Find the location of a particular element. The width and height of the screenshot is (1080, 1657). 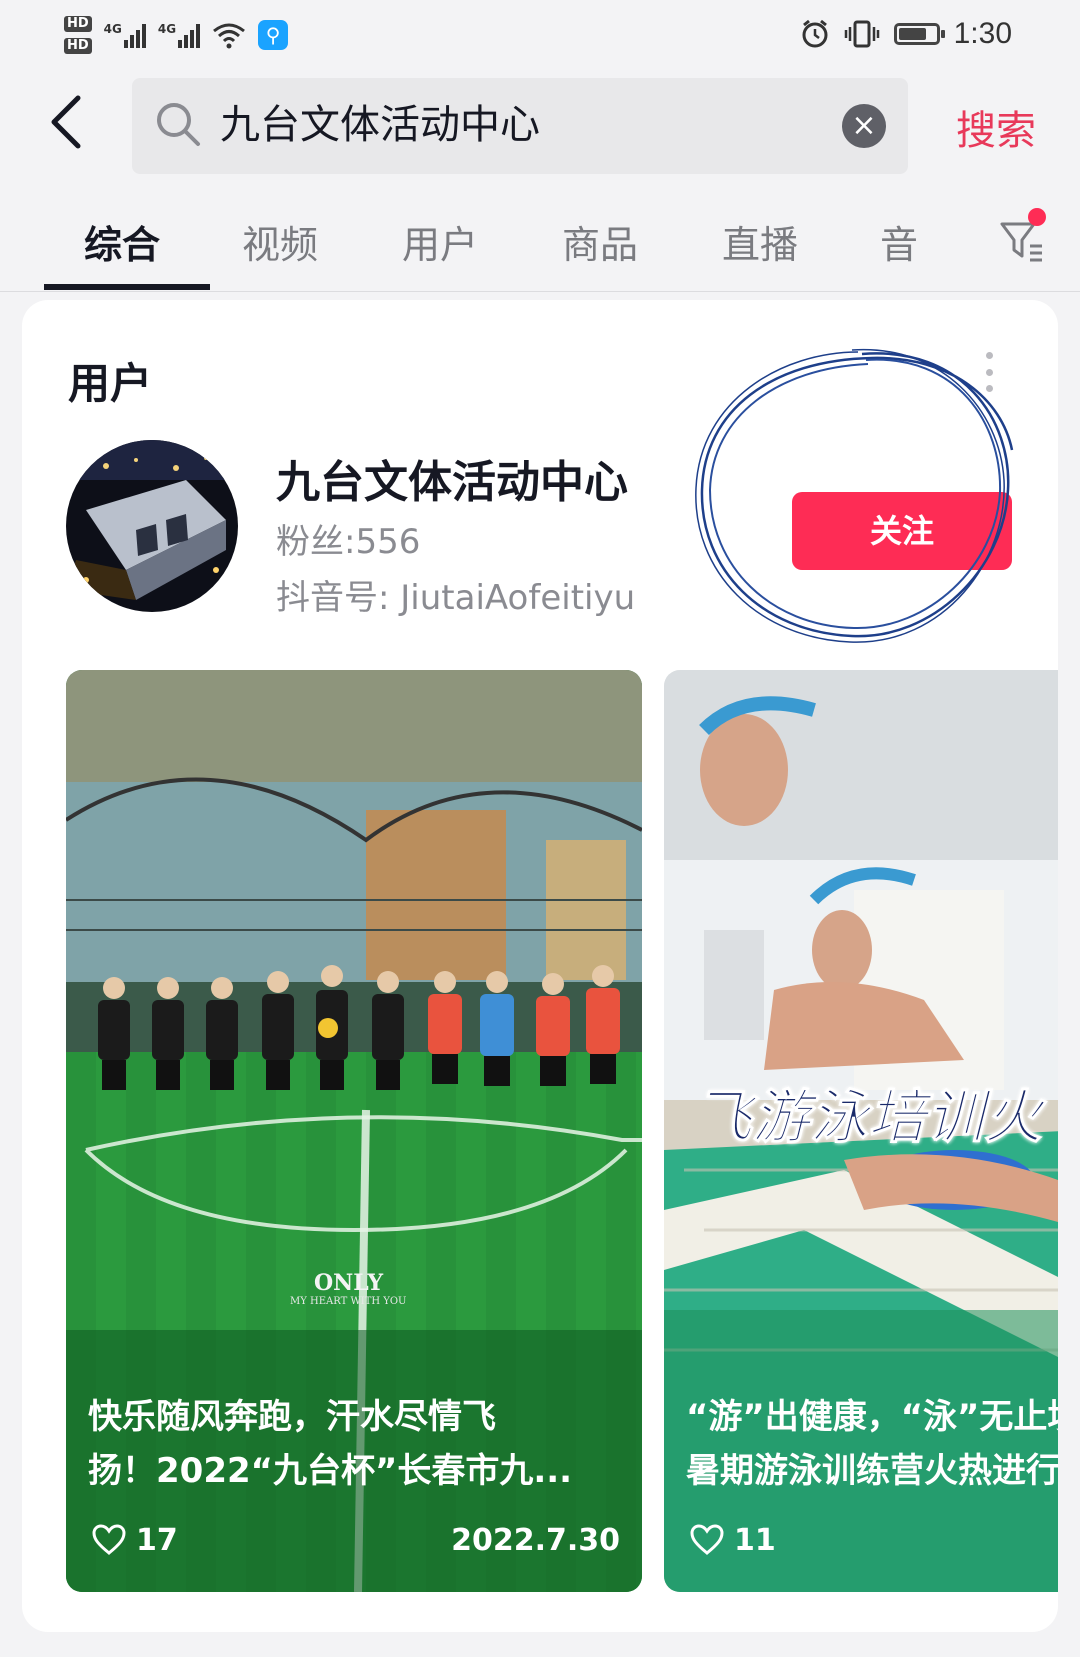

battery-icon is located at coordinates (919, 34).